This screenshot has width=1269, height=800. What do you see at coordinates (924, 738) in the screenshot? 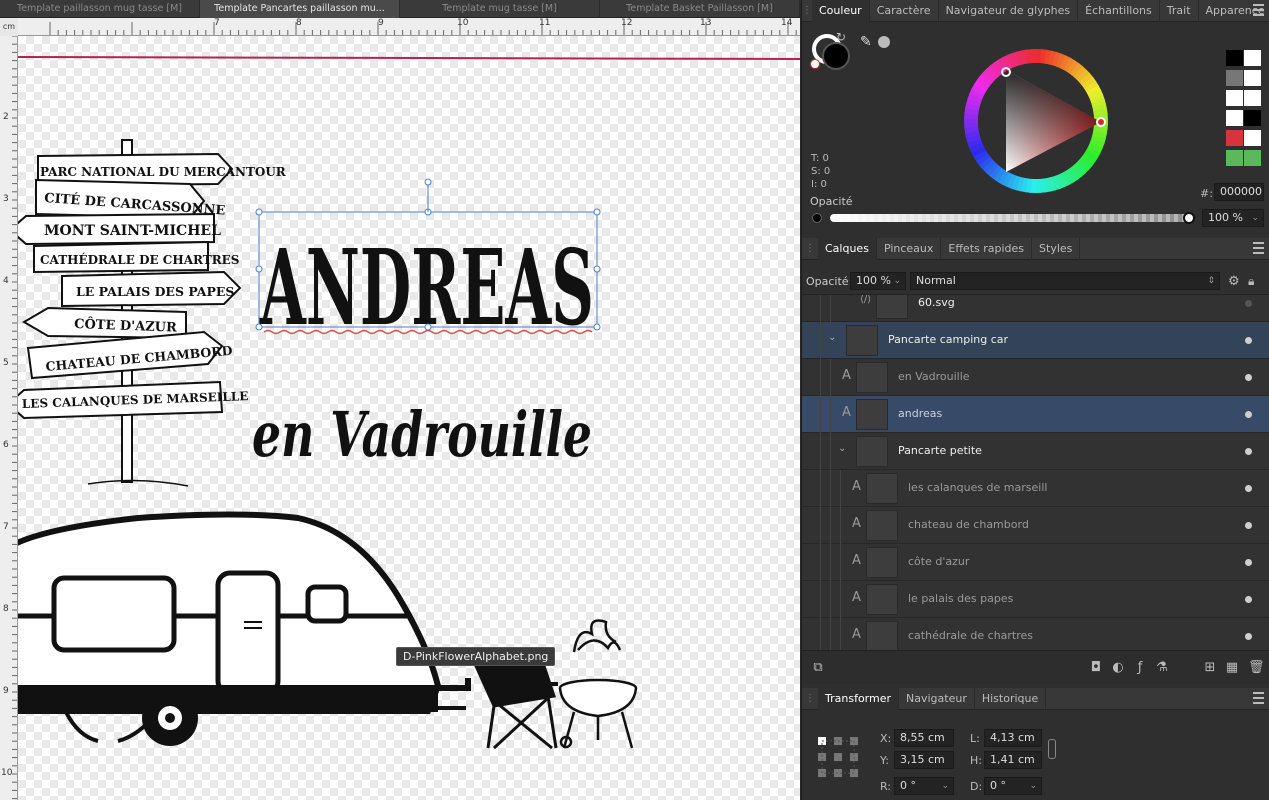
I see `x-position-field: 8,55 cm` at bounding box center [924, 738].